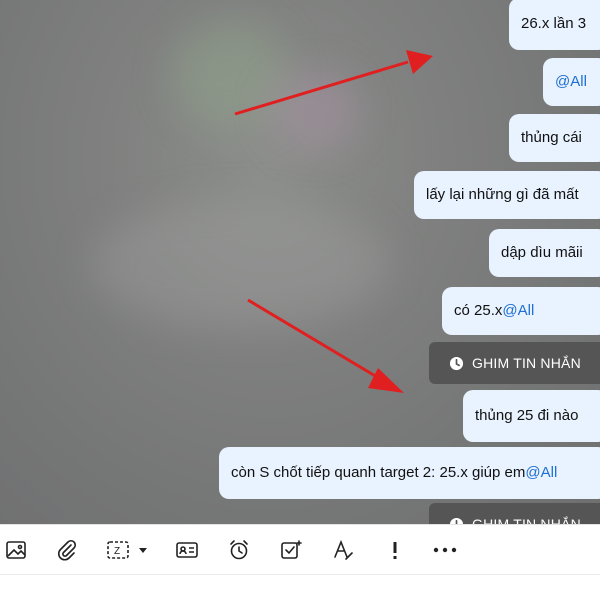  I want to click on message-text: dập dìu mãii, so click(542, 252).